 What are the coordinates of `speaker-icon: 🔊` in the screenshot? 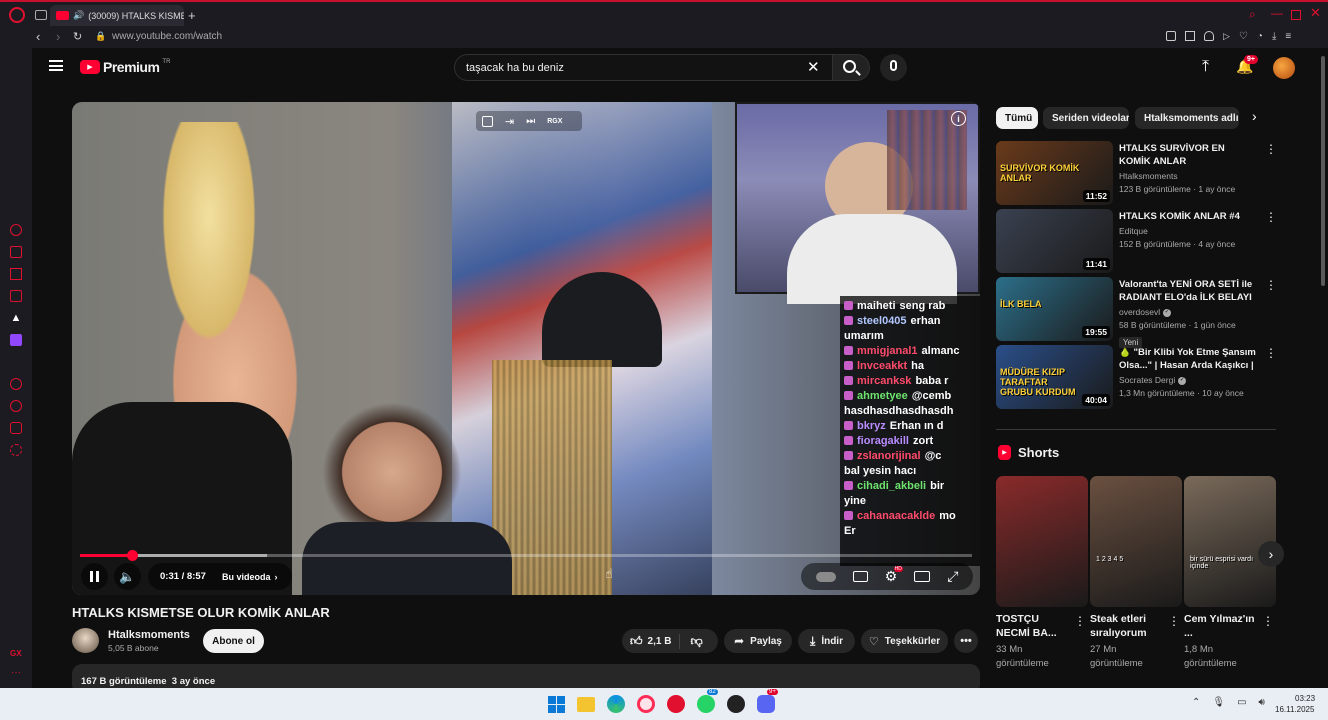 It's located at (78, 15).